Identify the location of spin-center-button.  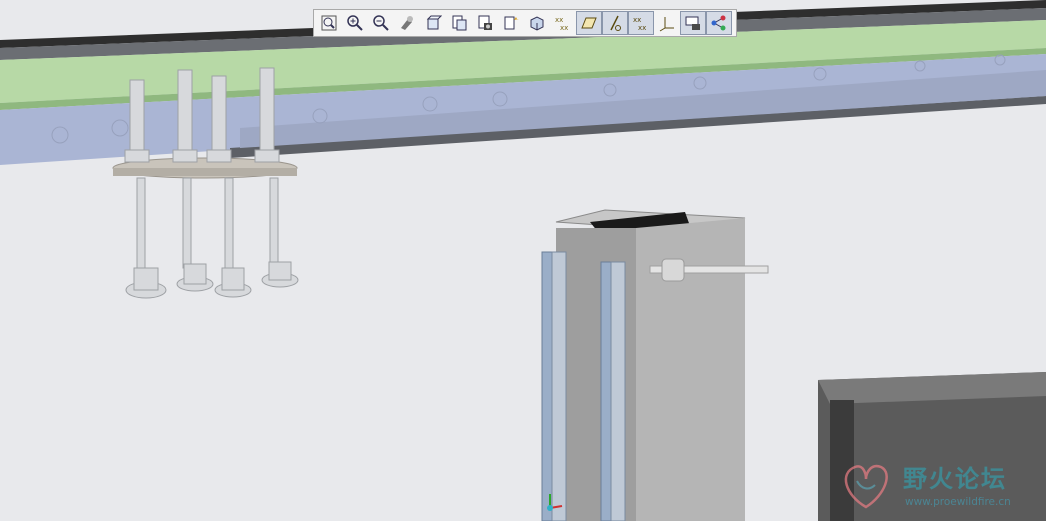
(511, 23).